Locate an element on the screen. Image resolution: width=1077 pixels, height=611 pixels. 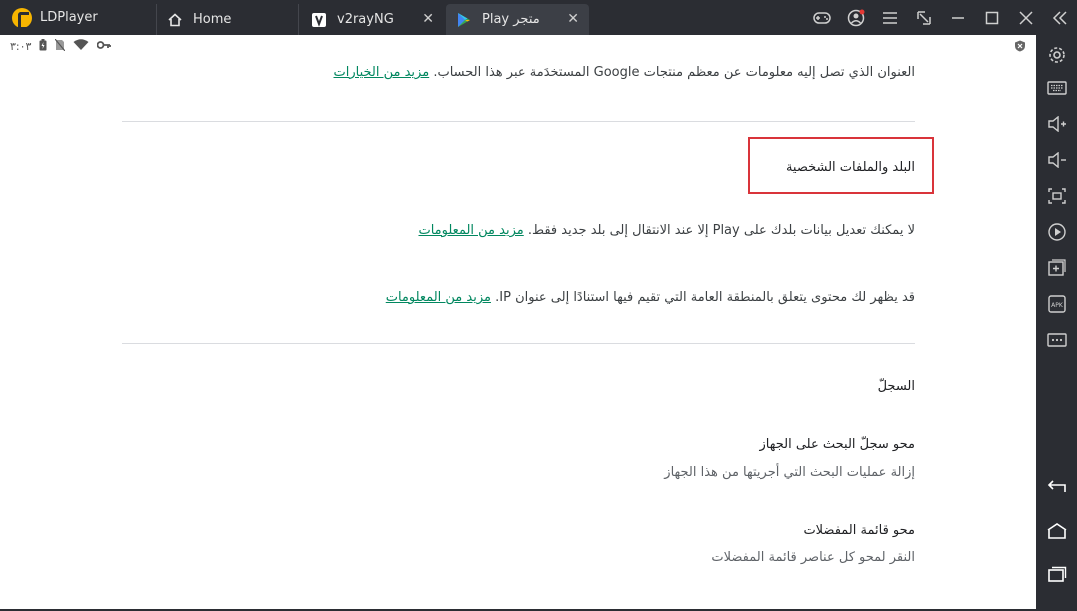
more-icon is located at coordinates (1056, 340).